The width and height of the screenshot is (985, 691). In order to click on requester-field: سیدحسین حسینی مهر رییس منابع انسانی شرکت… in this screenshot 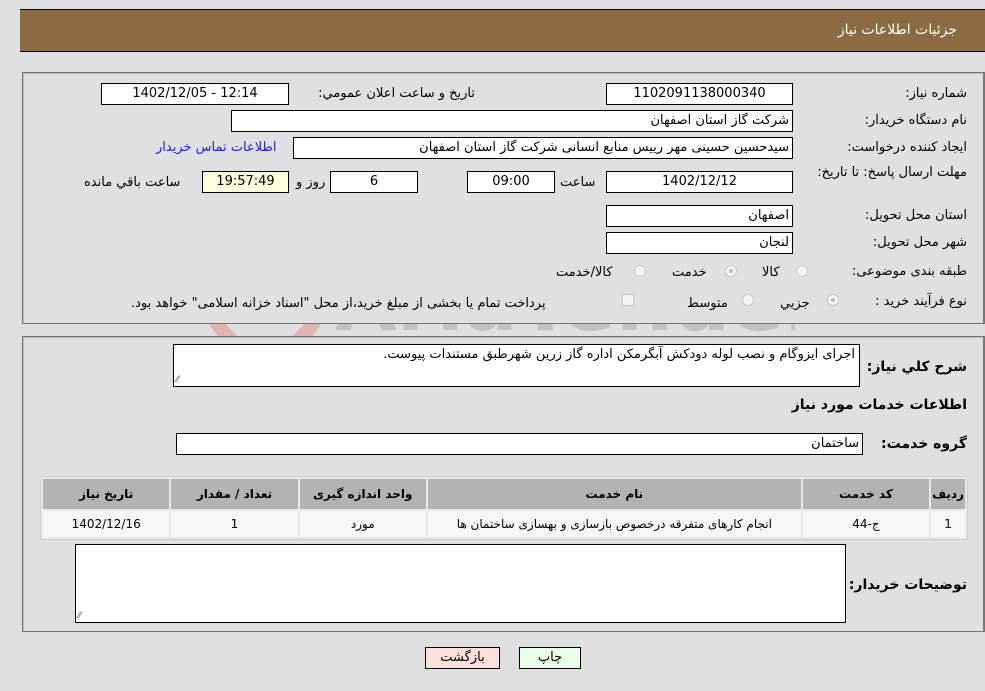, I will do `click(543, 148)`.